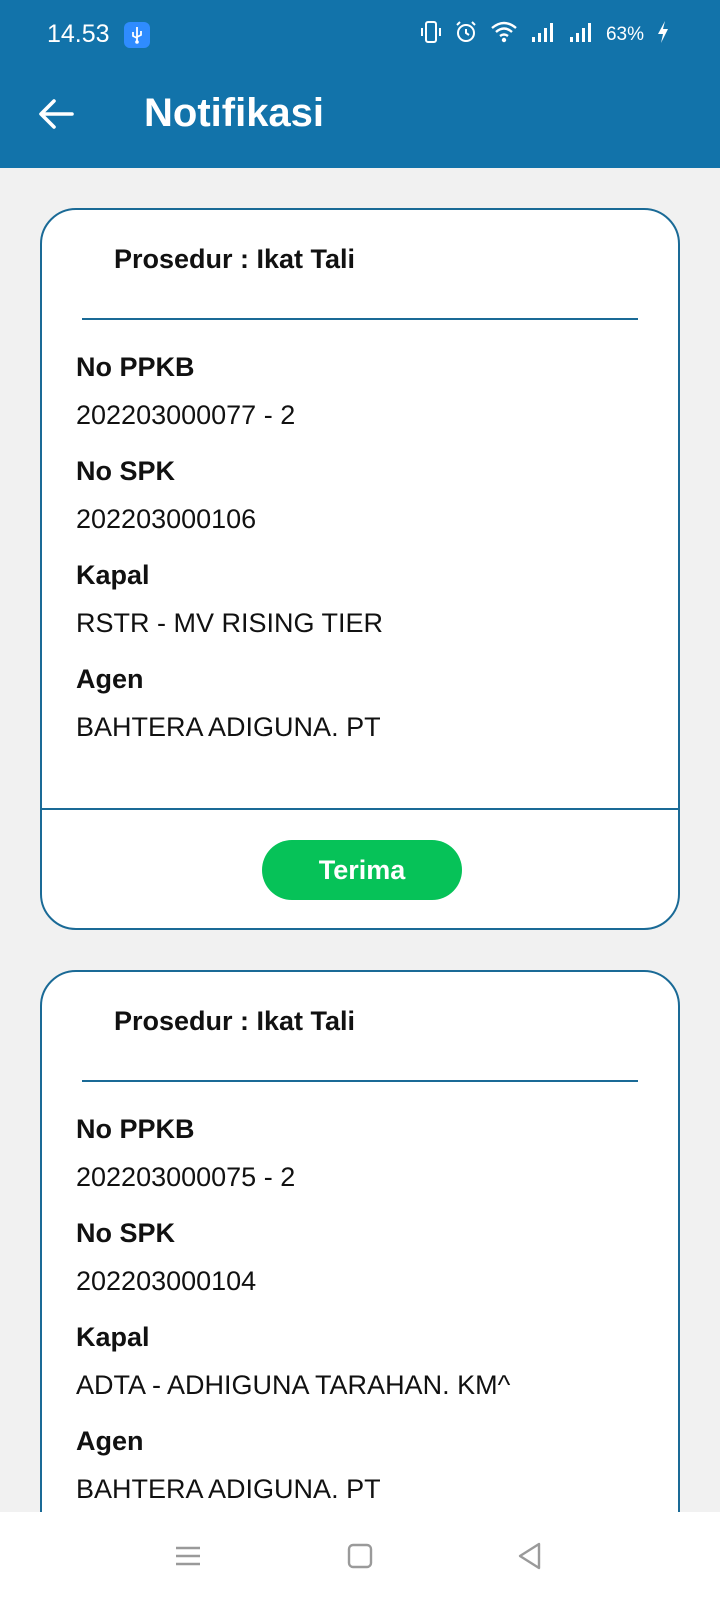  I want to click on alarm-icon, so click(466, 34).